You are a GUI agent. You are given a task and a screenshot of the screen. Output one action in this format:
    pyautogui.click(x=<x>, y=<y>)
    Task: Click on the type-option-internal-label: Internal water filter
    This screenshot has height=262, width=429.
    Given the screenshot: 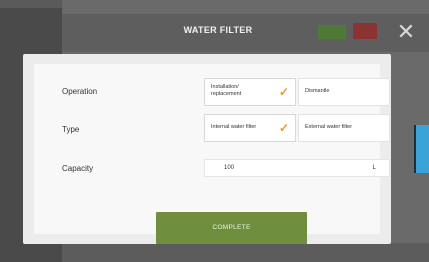 What is the action you would take?
    pyautogui.click(x=234, y=127)
    